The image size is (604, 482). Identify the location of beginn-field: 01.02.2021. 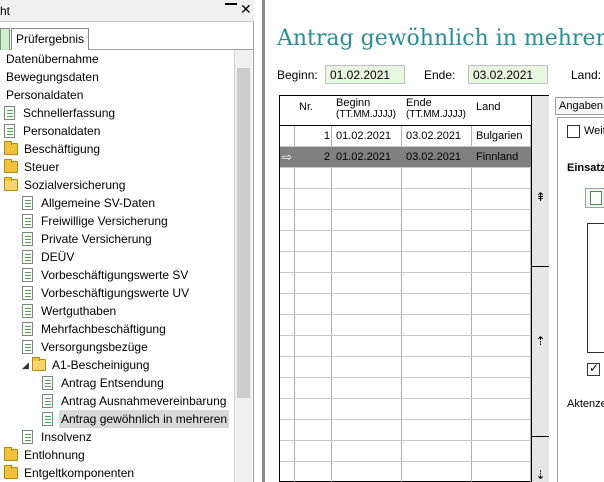
(365, 74).